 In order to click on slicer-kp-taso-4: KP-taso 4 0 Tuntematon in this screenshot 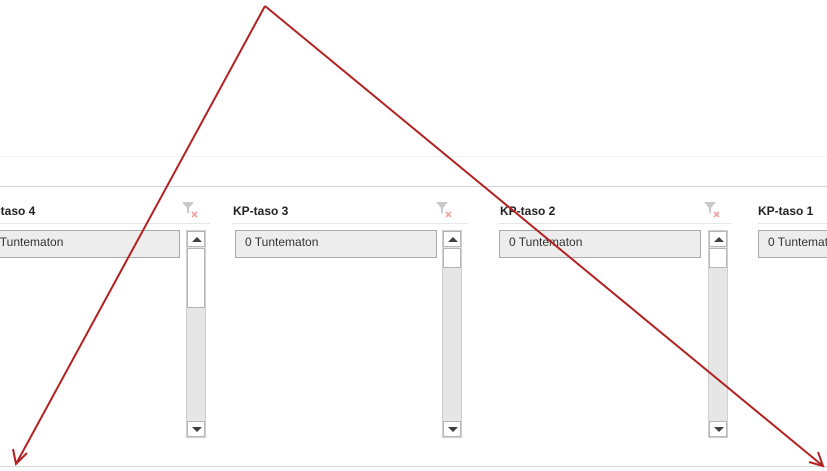, I will do `click(105, 320)`.